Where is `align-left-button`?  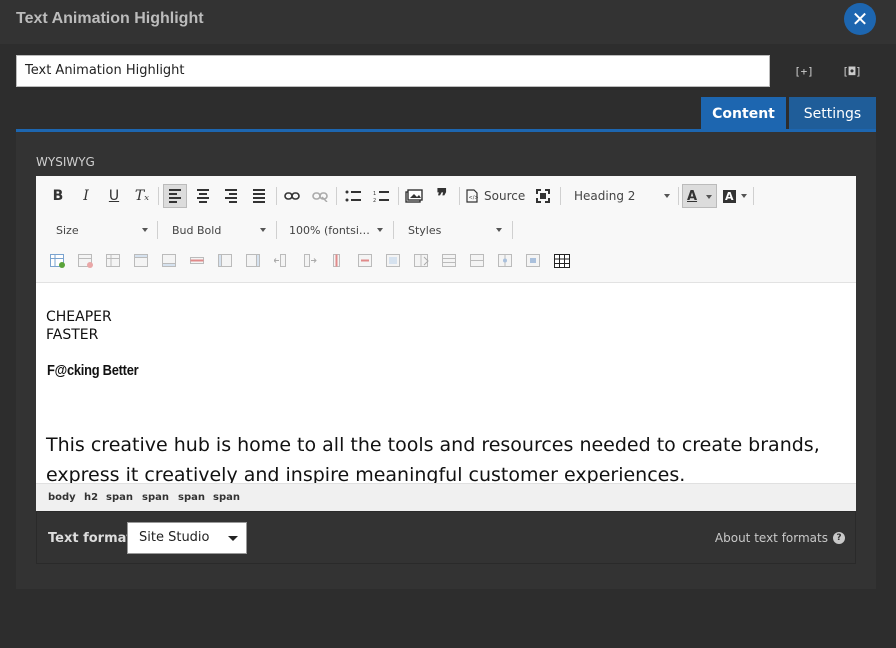
align-left-button is located at coordinates (175, 196).